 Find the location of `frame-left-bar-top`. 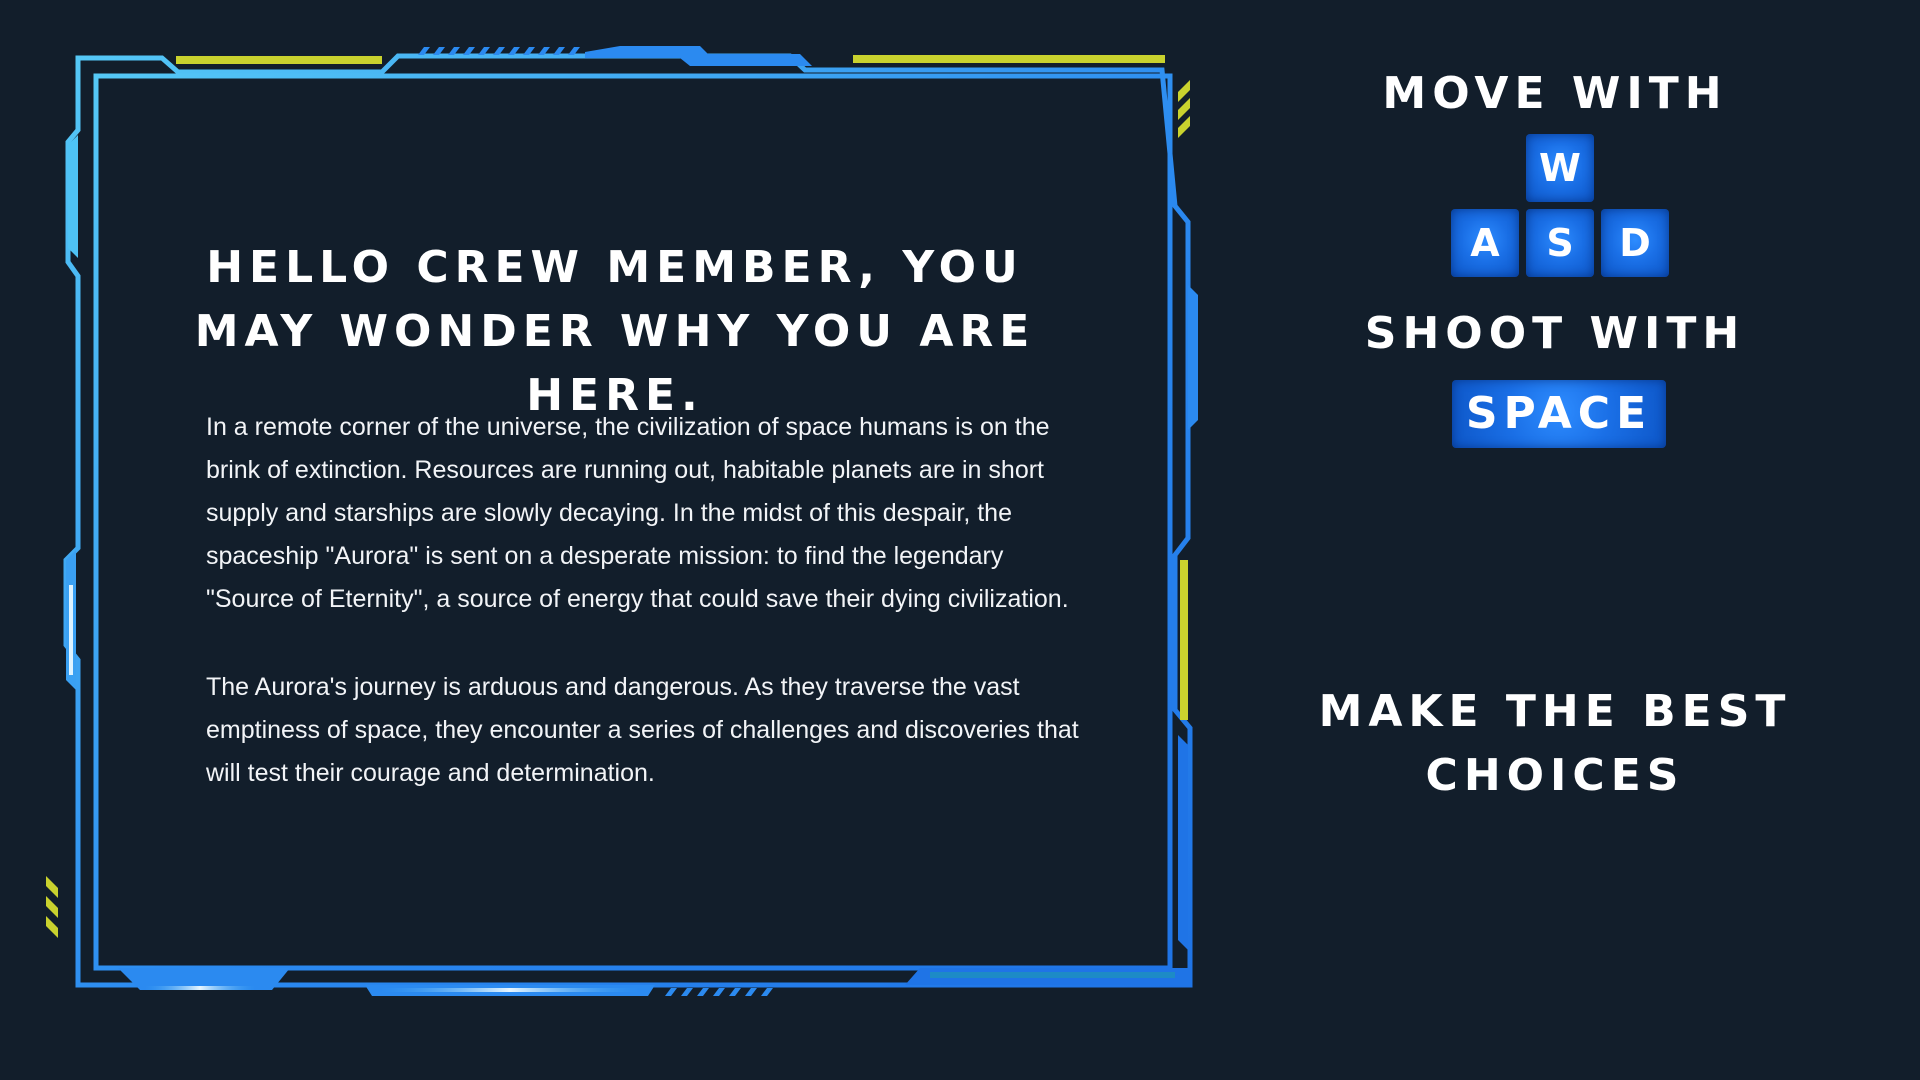

frame-left-bar-top is located at coordinates (73, 196).